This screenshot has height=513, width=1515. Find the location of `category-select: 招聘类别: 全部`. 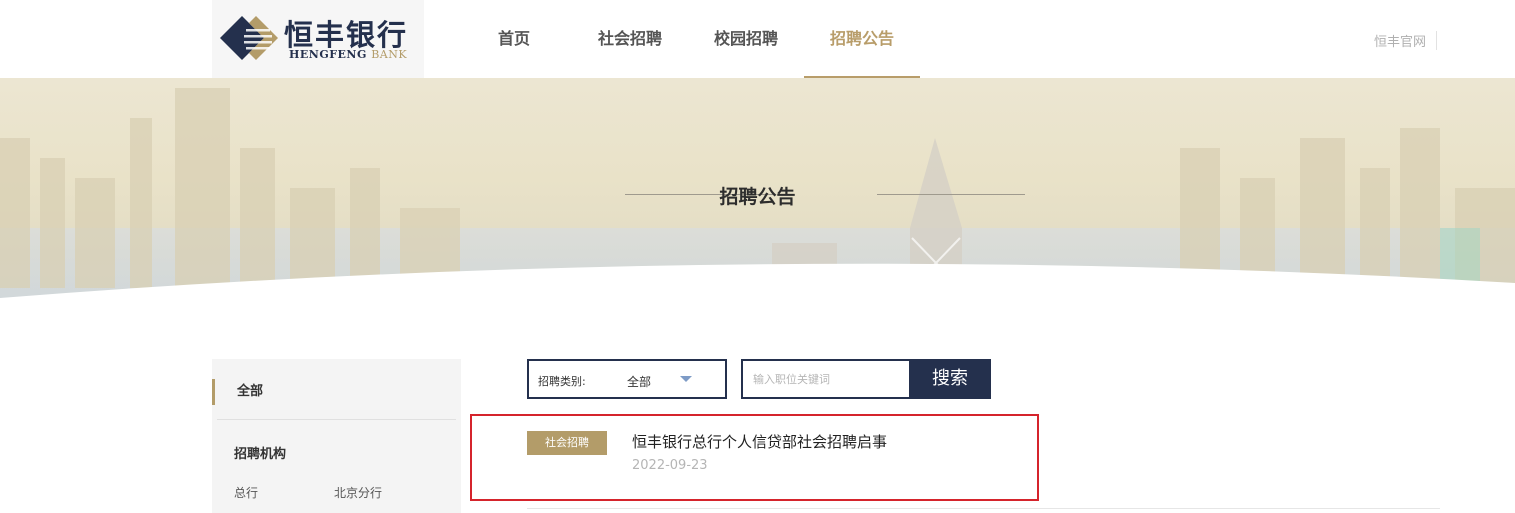

category-select: 招聘类别: 全部 is located at coordinates (627, 379).